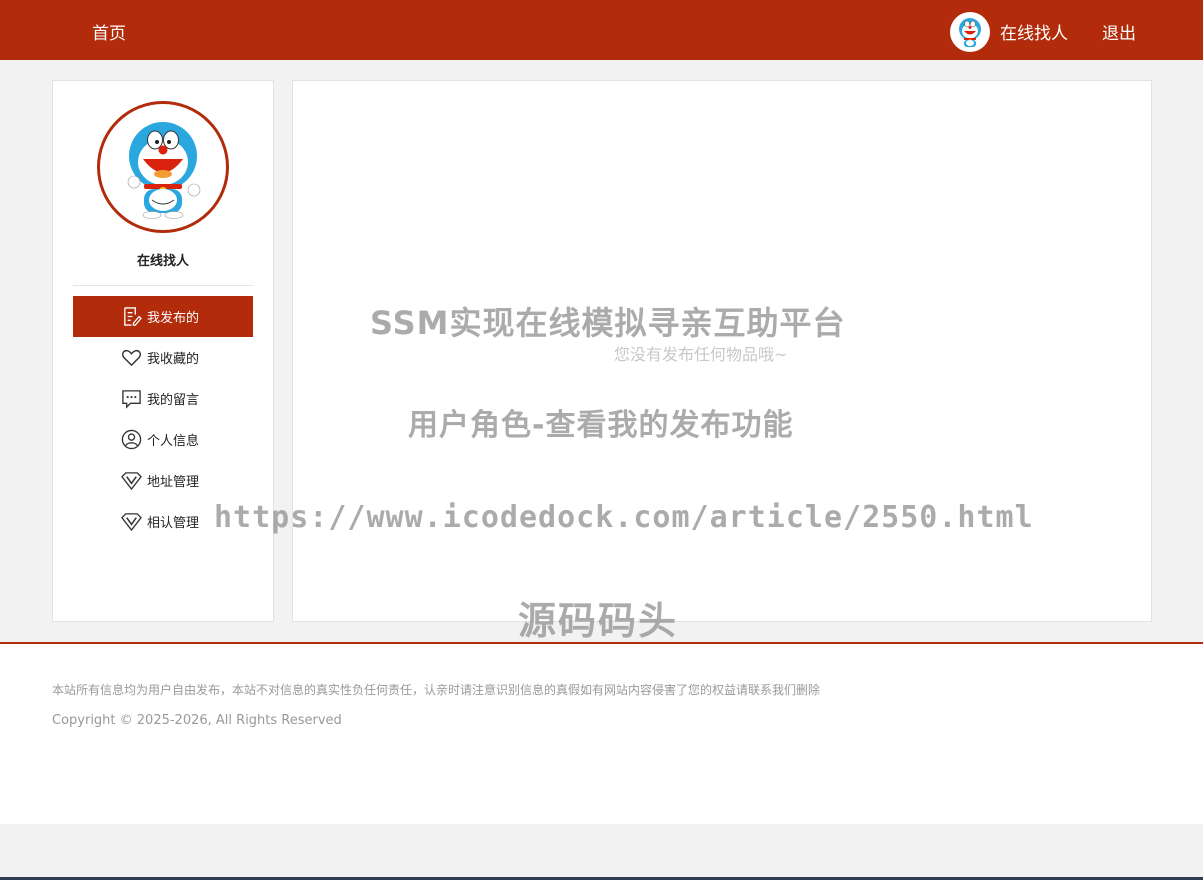 The image size is (1203, 880). I want to click on sidebar-item-label: 相认管理, so click(173, 523).